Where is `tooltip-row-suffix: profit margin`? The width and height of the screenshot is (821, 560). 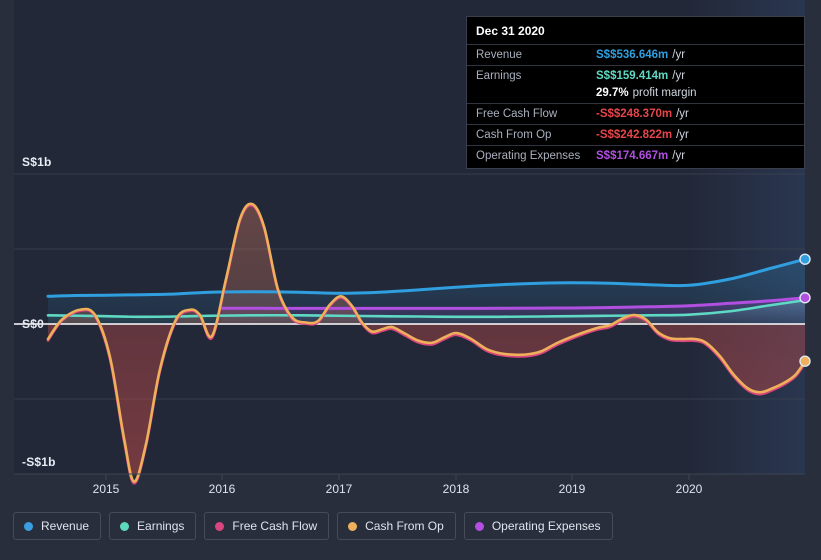 tooltip-row-suffix: profit margin is located at coordinates (664, 93).